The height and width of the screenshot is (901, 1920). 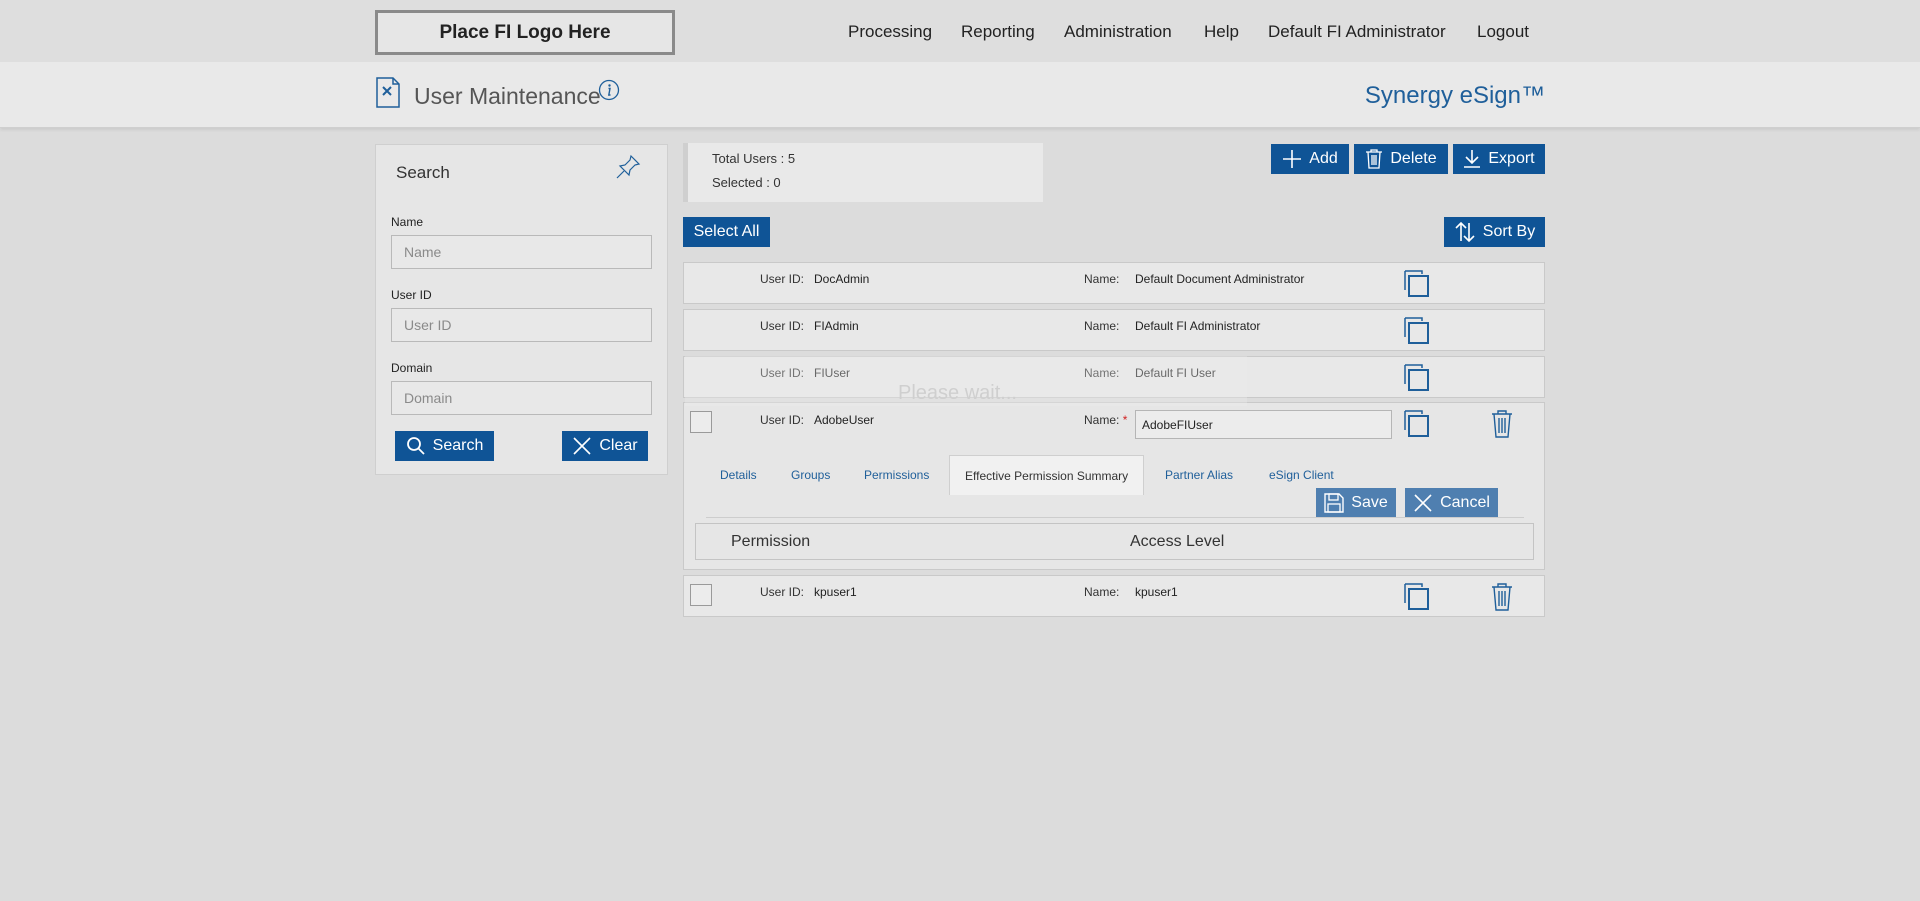 I want to click on save-icon, so click(x=1334, y=502).